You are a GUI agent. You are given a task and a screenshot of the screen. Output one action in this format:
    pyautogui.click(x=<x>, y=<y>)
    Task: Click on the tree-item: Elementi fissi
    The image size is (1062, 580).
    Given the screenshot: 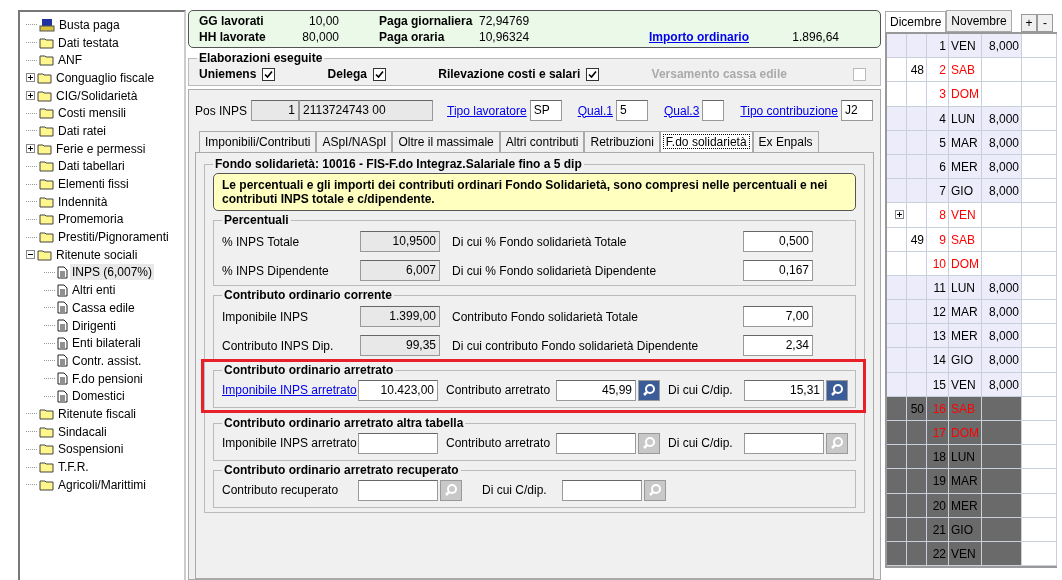 What is the action you would take?
    pyautogui.click(x=93, y=184)
    